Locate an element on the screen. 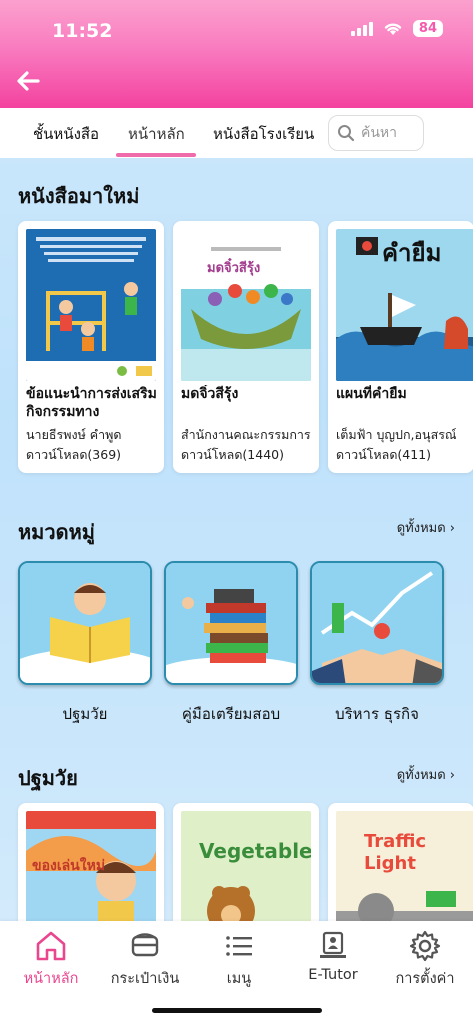 The width and height of the screenshot is (473, 1024). book-cover: มดจิ๋วสีรุ้ง is located at coordinates (246, 305).